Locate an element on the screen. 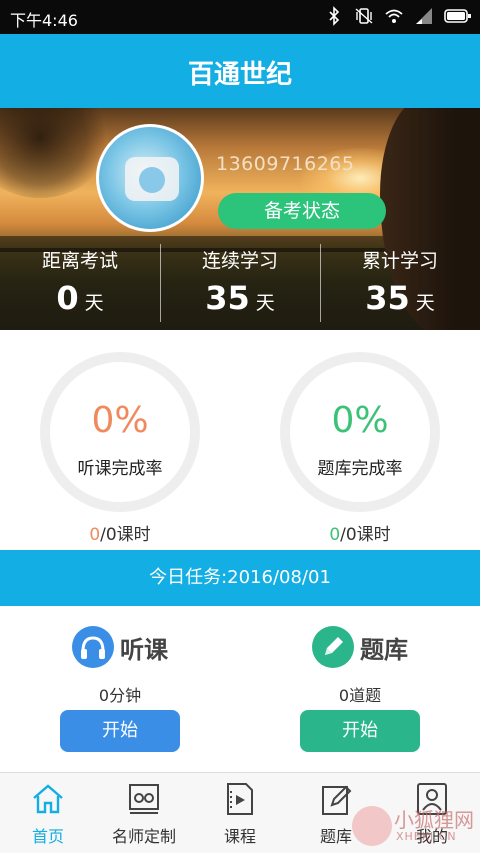 This screenshot has height=853, width=480. watermark-url: XHEKJ.CN is located at coordinates (426, 836).